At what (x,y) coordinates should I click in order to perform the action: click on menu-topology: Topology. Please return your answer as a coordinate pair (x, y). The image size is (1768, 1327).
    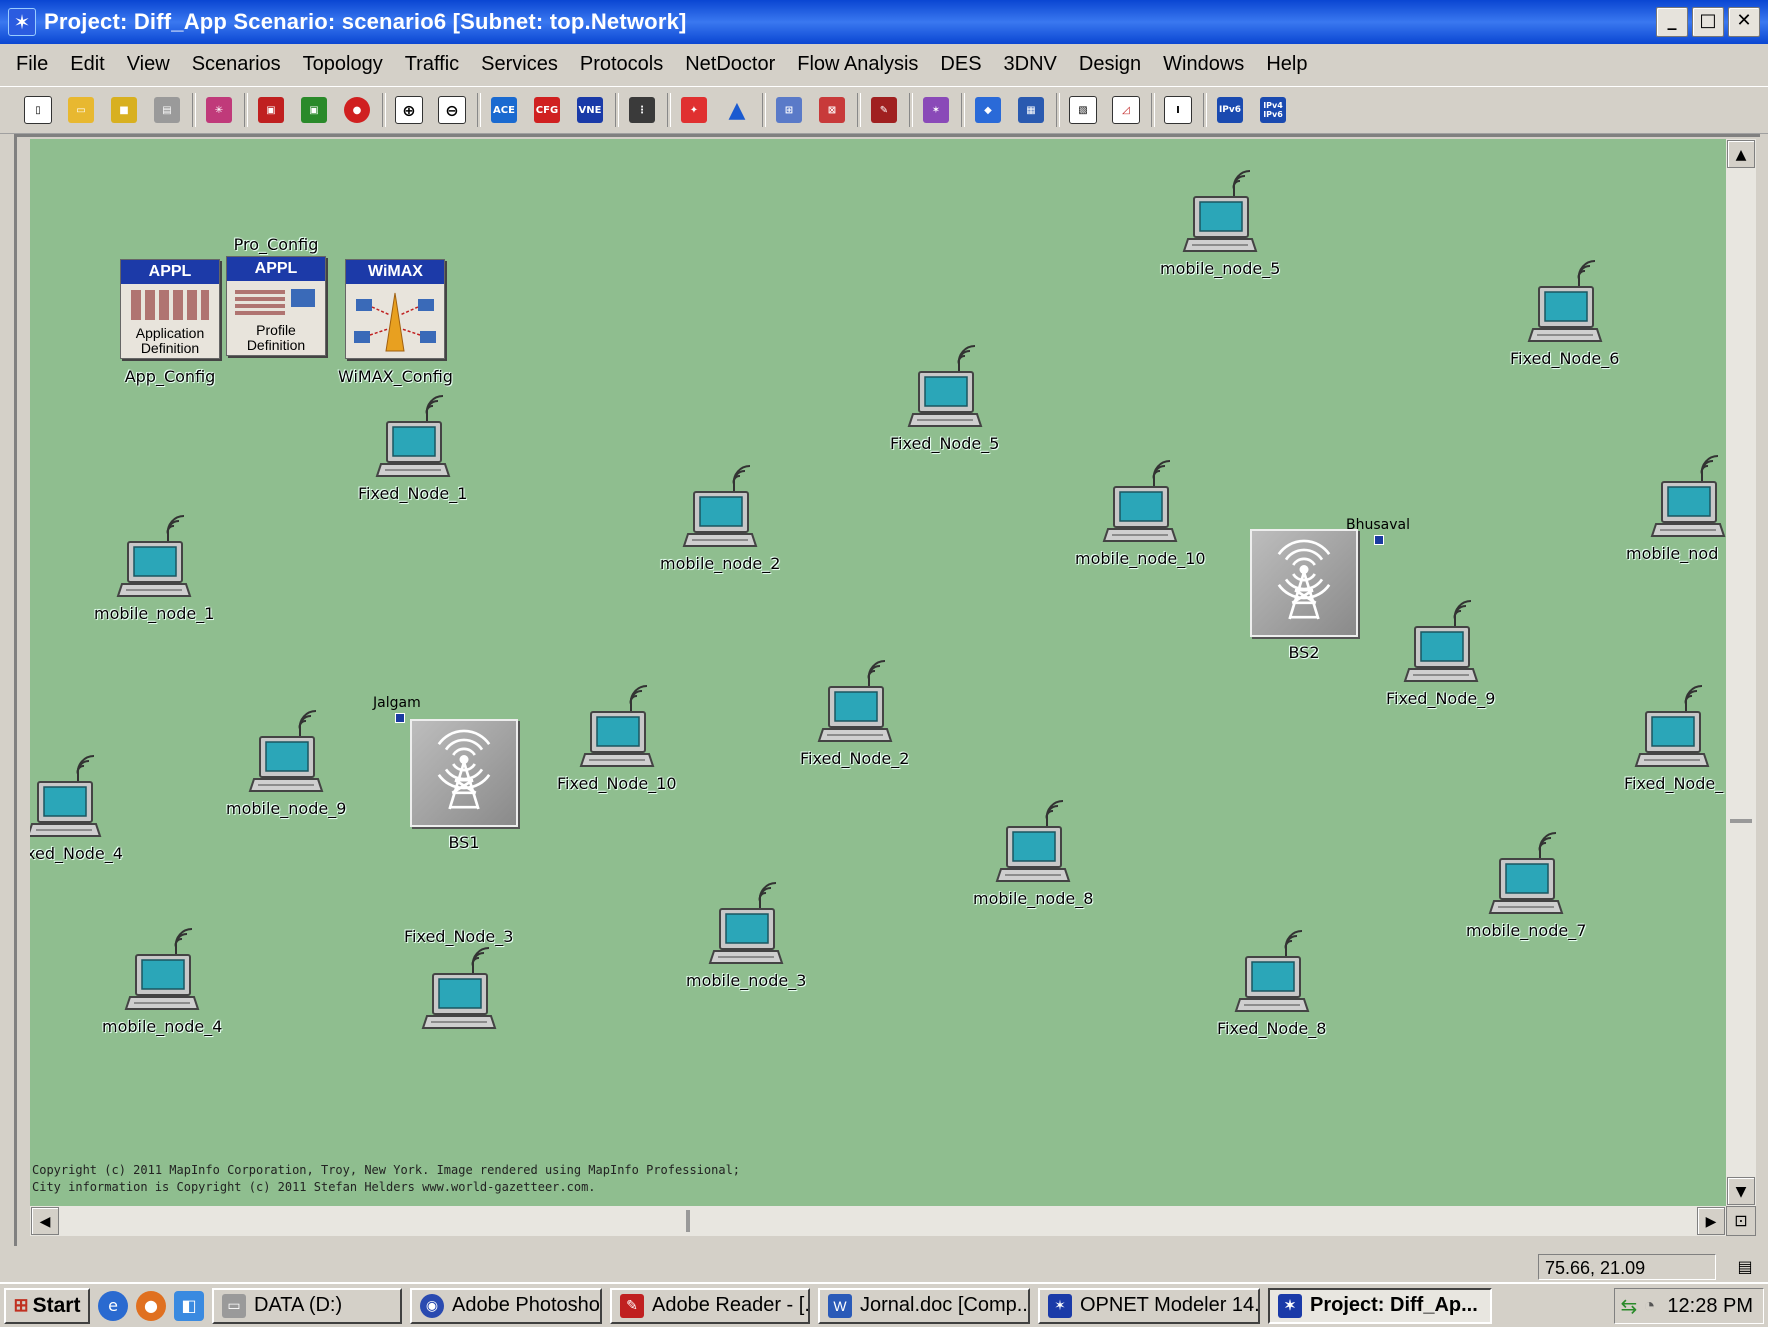
    Looking at the image, I should click on (343, 64).